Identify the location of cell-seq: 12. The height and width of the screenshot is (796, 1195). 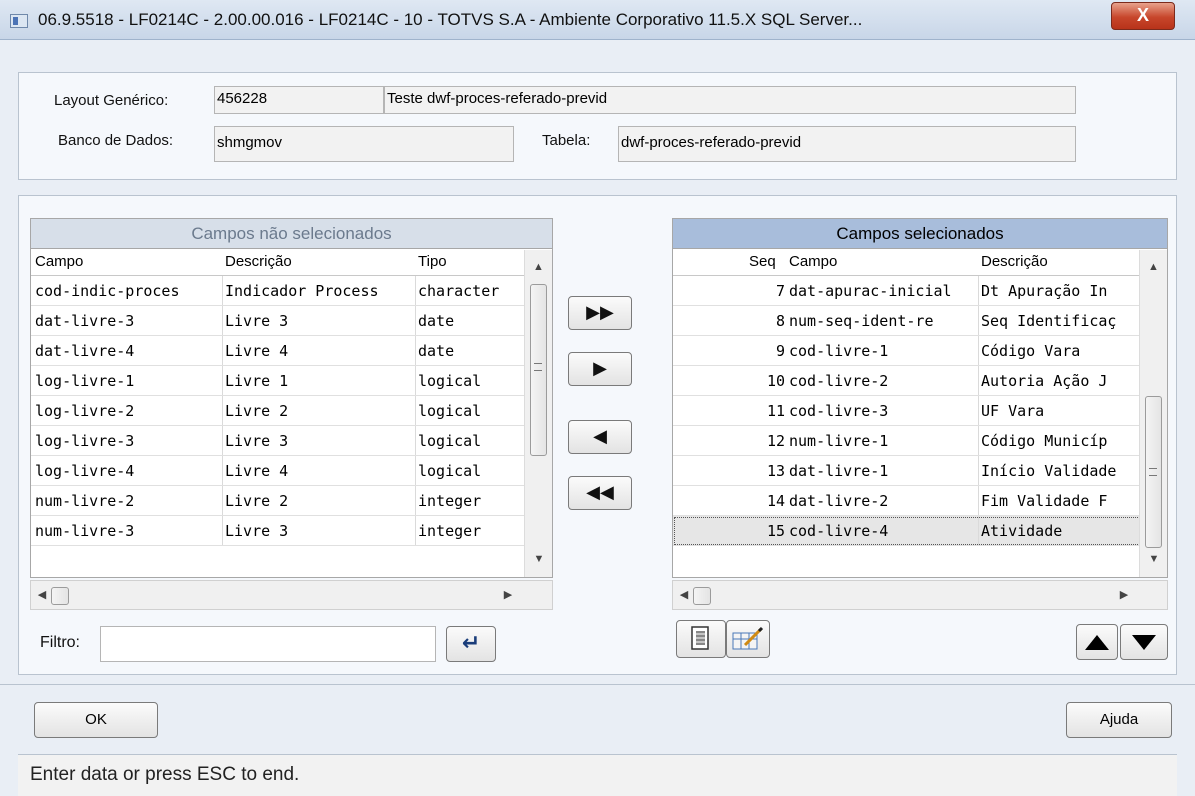
(775, 441).